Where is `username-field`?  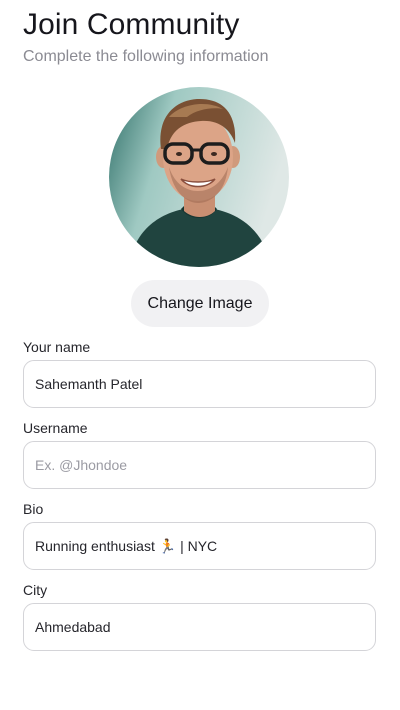 username-field is located at coordinates (199, 465).